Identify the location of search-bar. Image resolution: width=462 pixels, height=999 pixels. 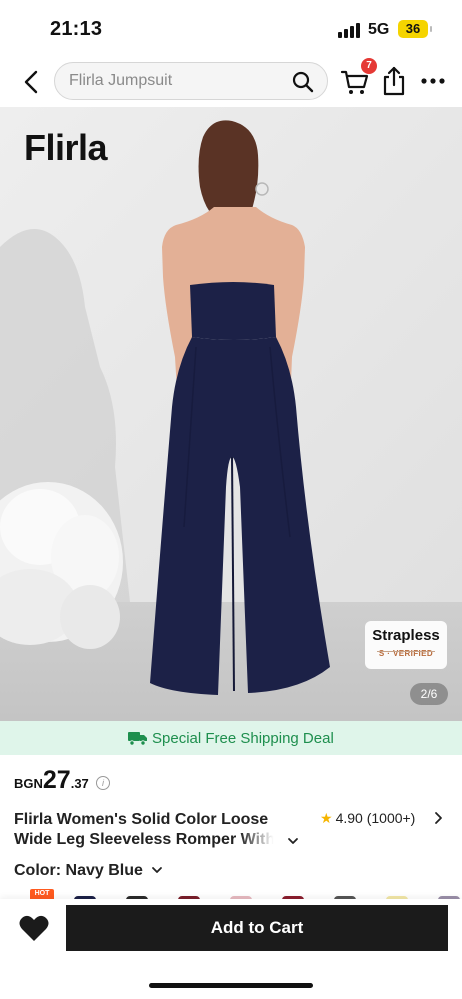
(191, 81).